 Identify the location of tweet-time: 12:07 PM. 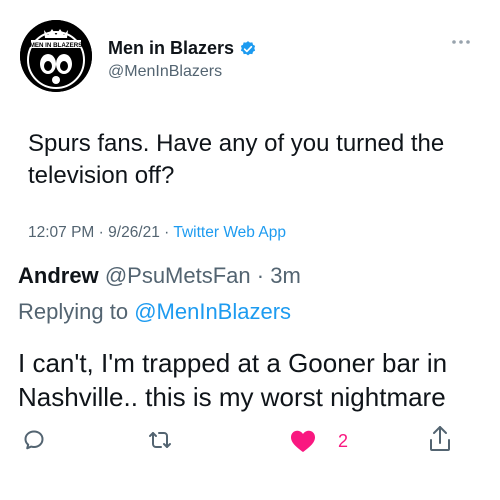
(61, 232).